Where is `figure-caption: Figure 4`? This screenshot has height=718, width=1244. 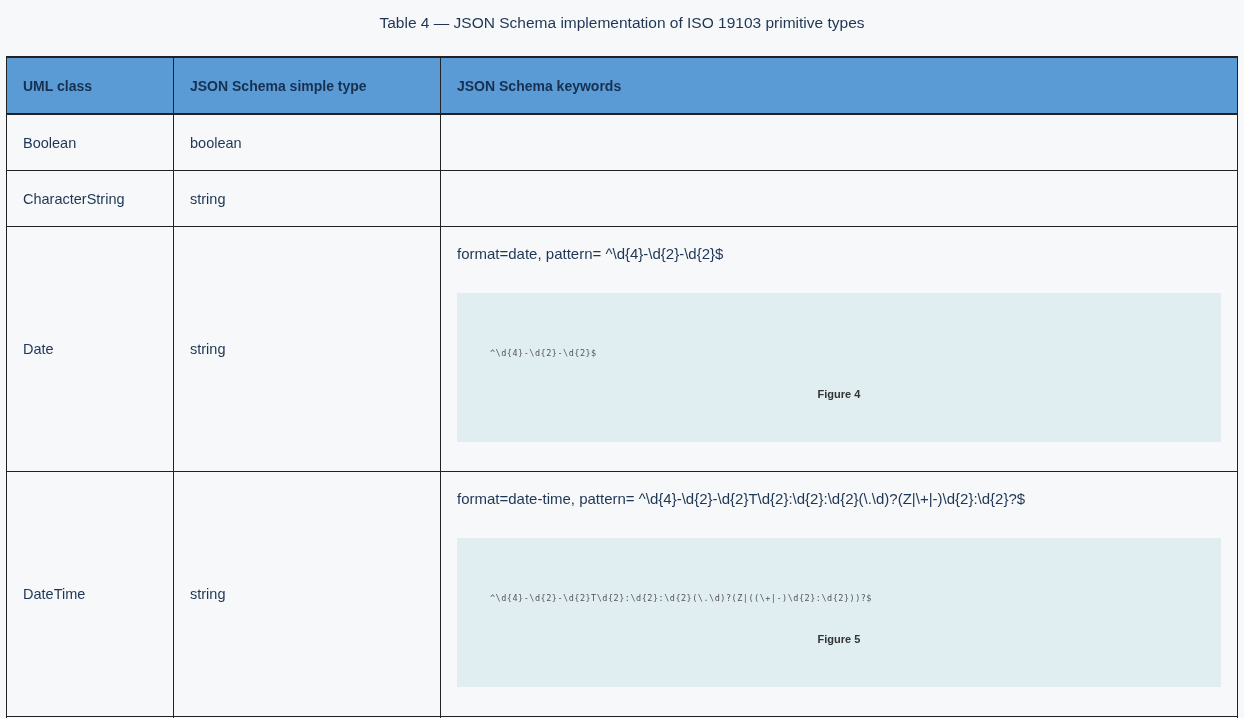
figure-caption: Figure 4 is located at coordinates (839, 394).